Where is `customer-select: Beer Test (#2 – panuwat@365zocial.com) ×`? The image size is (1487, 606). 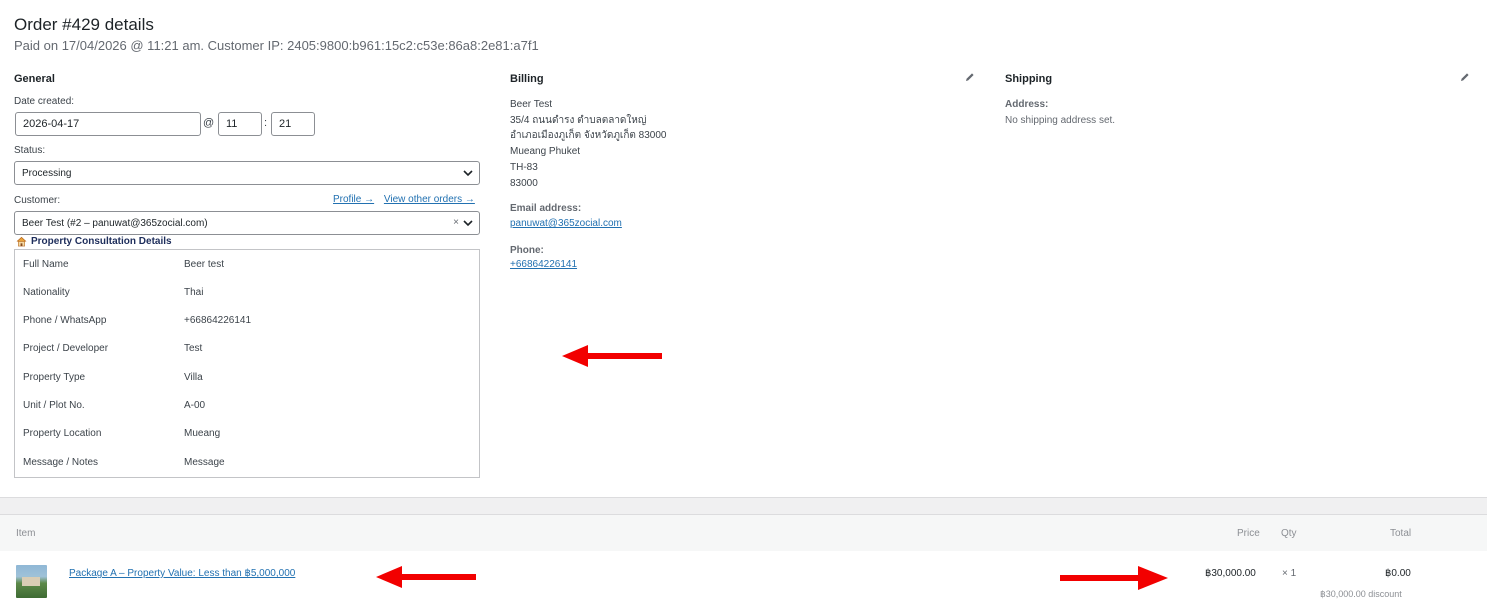 customer-select: Beer Test (#2 – panuwat@365zocial.com) × is located at coordinates (247, 223).